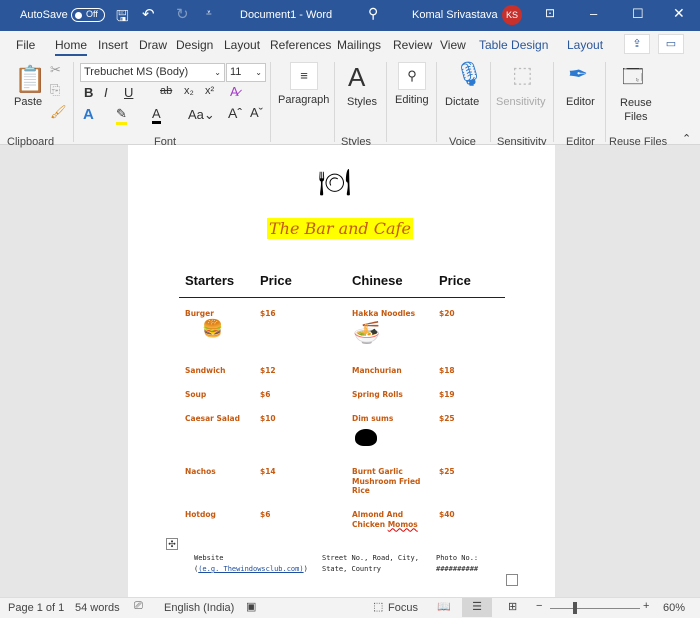  Describe the element at coordinates (512, 606) in the screenshot. I see `web-layout-icon: ⊞` at that location.